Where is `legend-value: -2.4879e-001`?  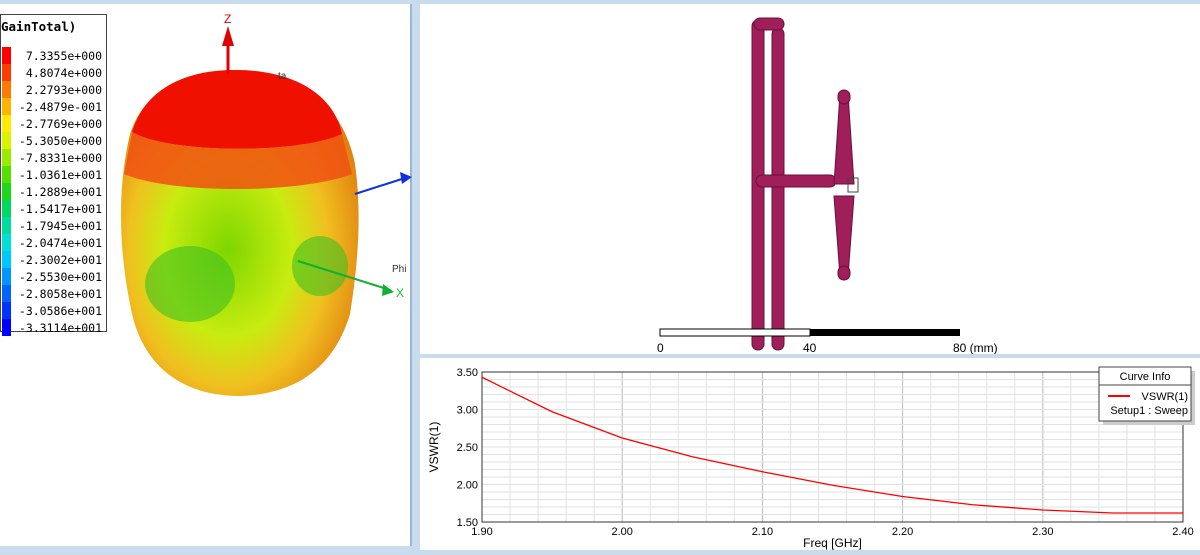 legend-value: -2.4879e-001 is located at coordinates (60, 107).